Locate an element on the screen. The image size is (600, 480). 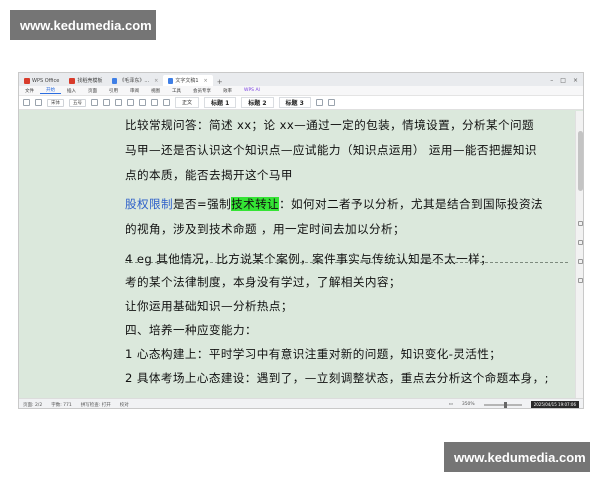
blue-term: 股权限制 is located at coordinates (149, 204).